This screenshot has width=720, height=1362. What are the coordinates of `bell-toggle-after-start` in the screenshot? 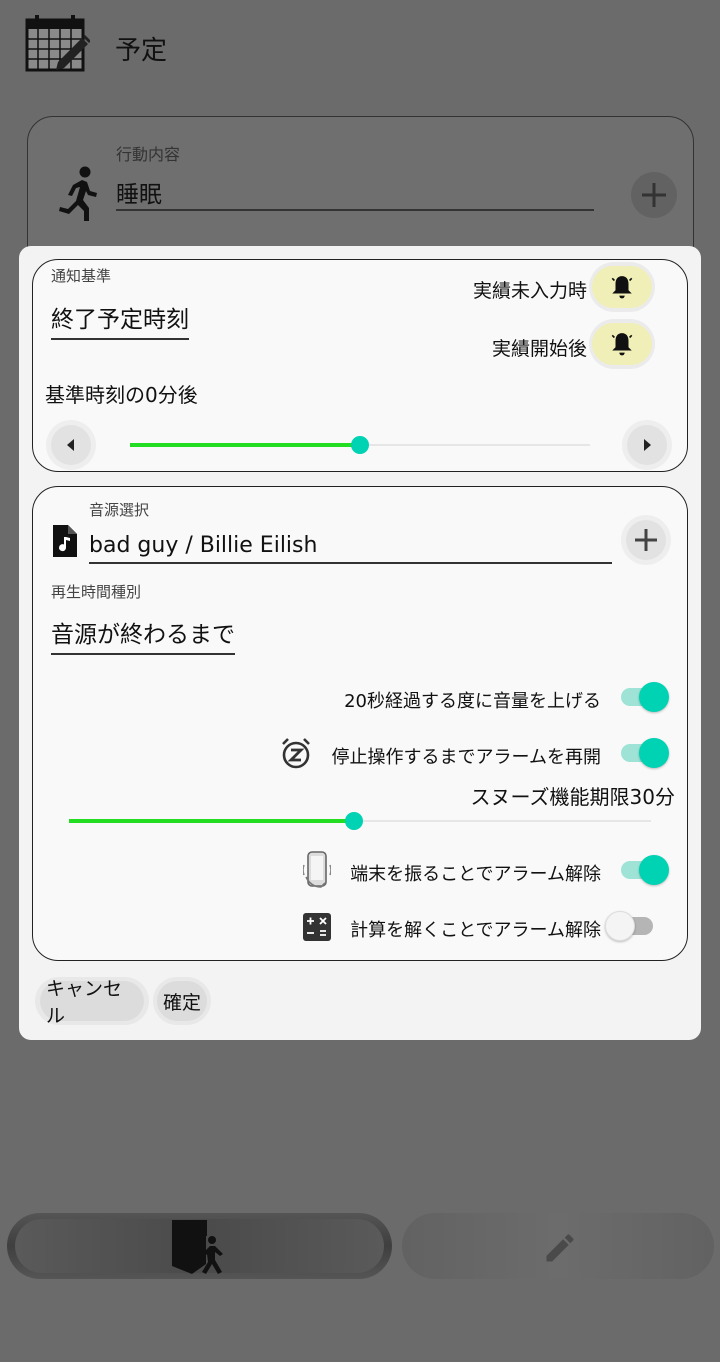 It's located at (622, 344).